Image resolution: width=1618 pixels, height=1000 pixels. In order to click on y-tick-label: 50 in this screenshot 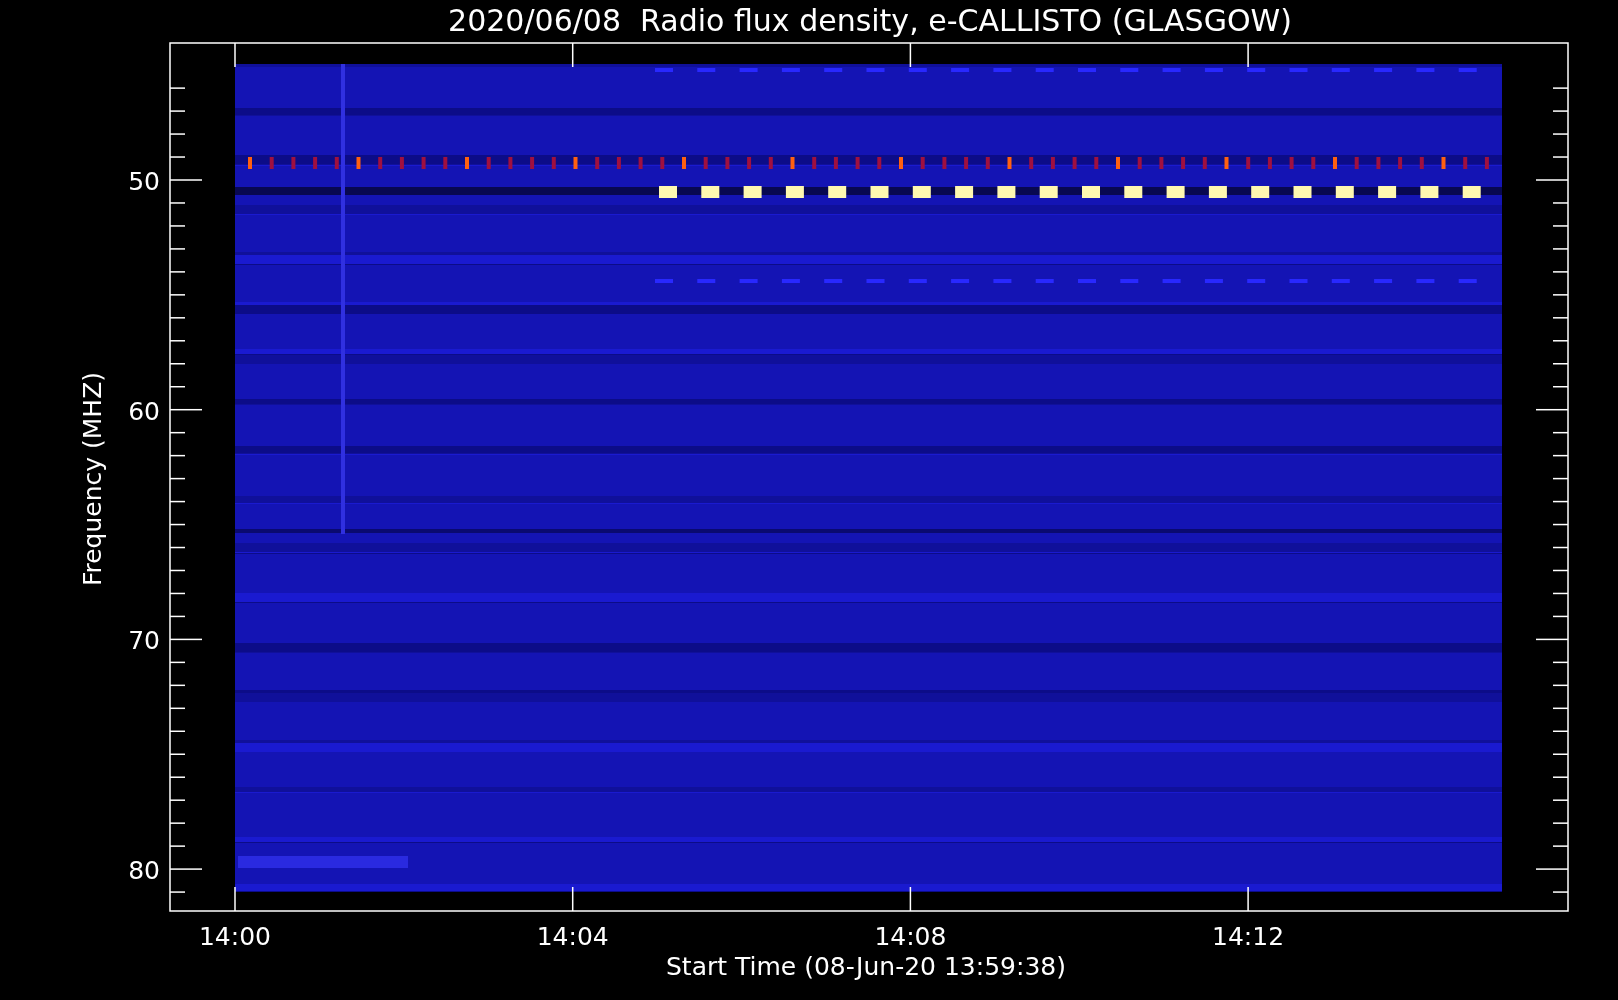, I will do `click(144, 181)`.